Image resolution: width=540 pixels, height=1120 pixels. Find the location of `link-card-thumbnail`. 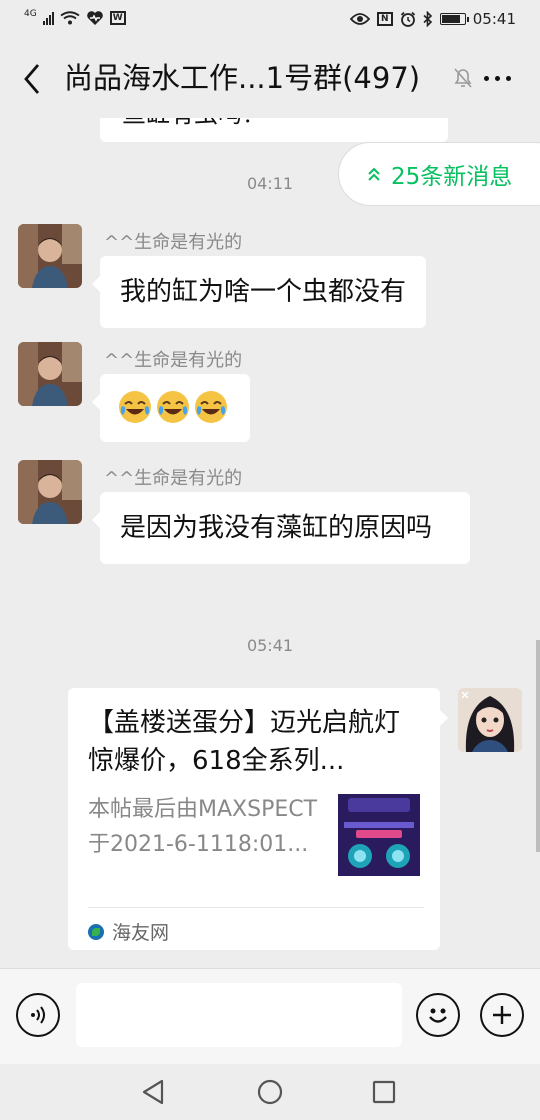

link-card-thumbnail is located at coordinates (379, 835).